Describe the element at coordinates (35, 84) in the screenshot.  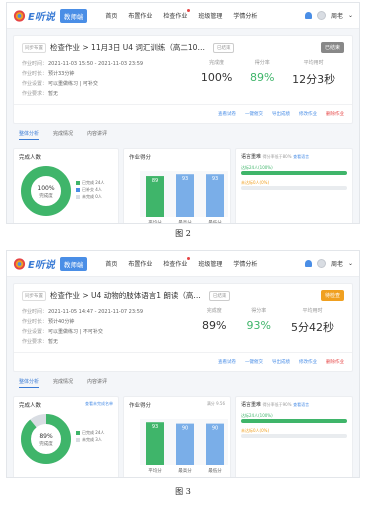
I see `settings-label: 作业设置：` at that location.